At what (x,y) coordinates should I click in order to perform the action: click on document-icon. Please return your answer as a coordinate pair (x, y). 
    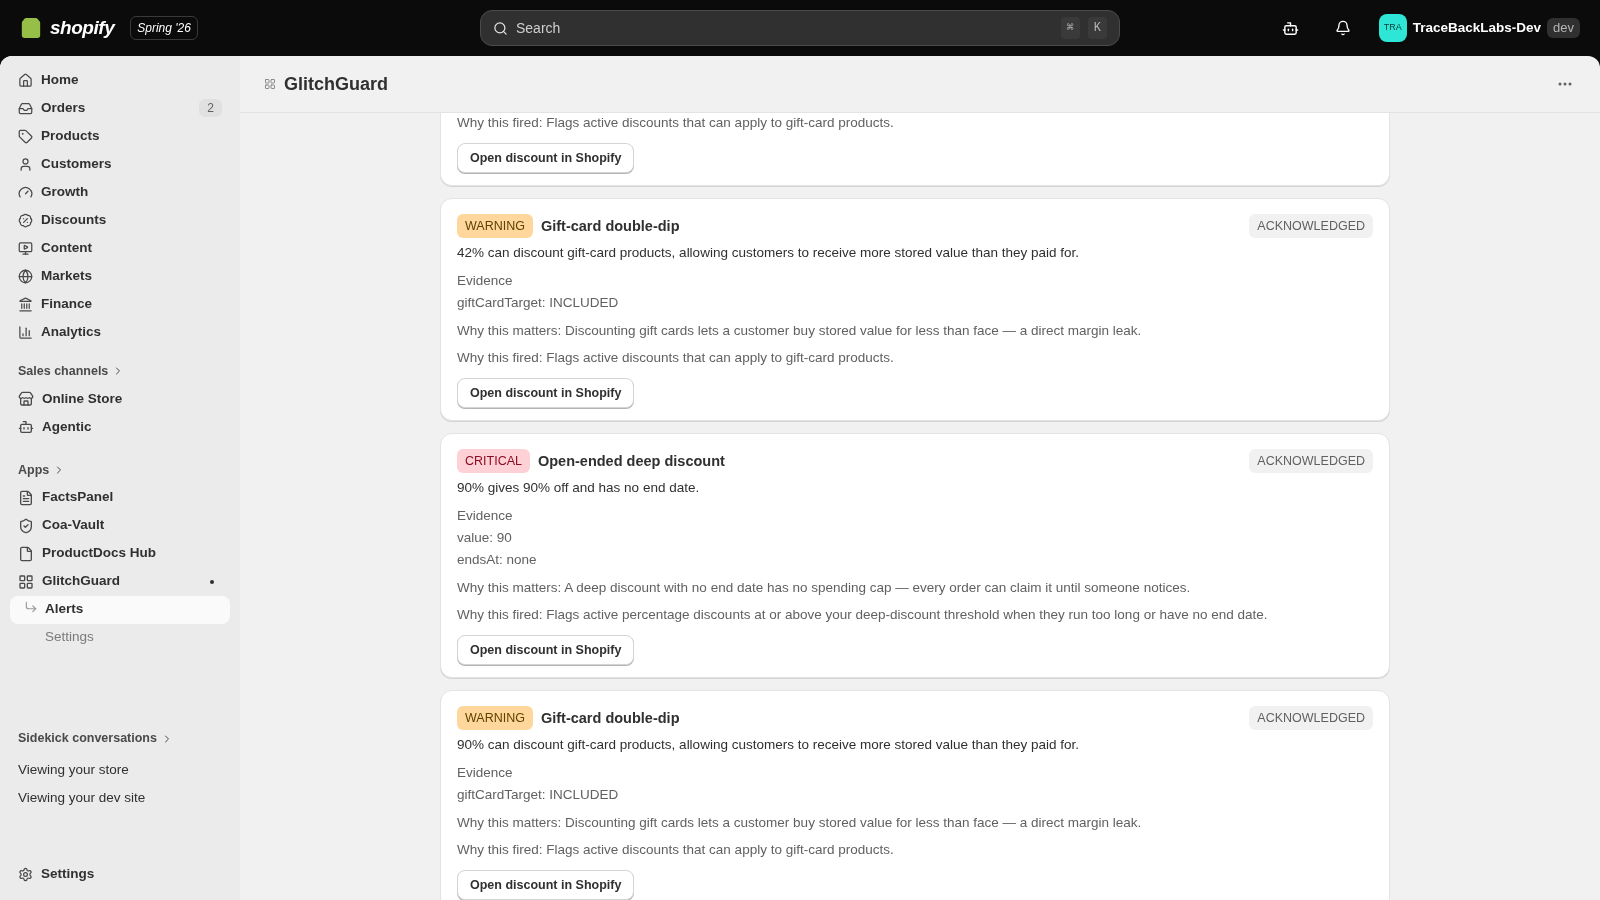
    Looking at the image, I should click on (26, 497).